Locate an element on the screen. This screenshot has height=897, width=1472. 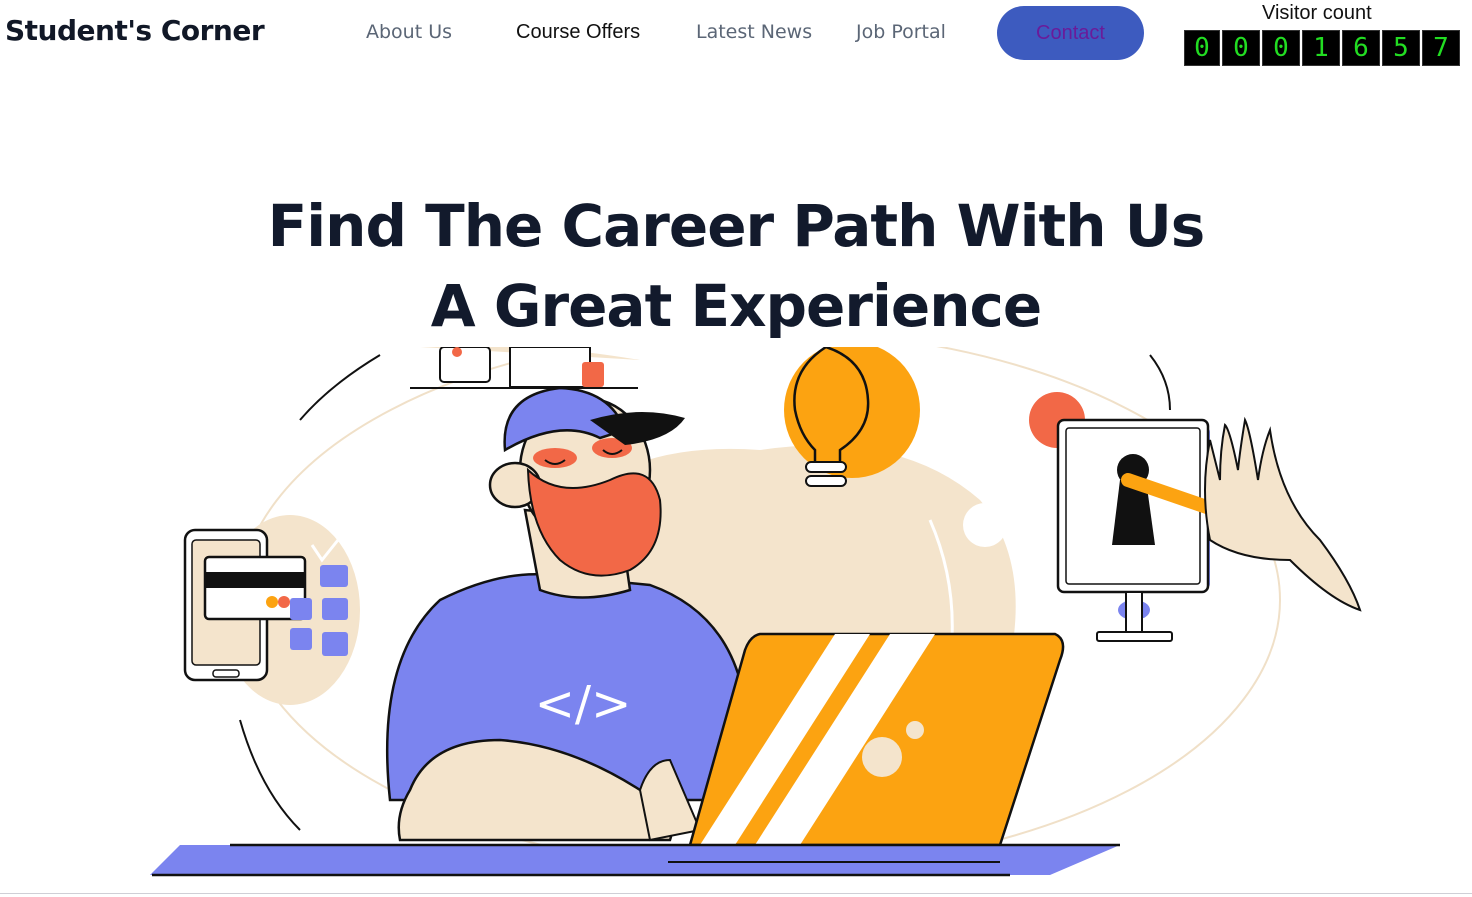
laptop-icon is located at coordinates (876, 739).